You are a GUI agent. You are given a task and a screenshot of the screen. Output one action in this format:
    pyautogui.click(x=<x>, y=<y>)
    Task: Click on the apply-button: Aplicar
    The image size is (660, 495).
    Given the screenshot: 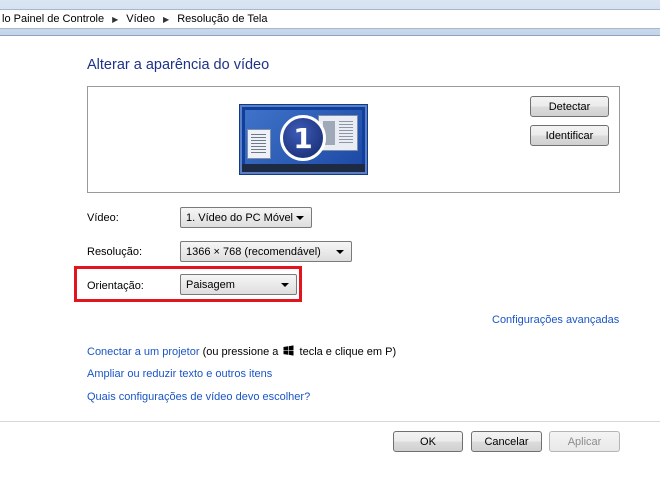 What is the action you would take?
    pyautogui.click(x=584, y=441)
    